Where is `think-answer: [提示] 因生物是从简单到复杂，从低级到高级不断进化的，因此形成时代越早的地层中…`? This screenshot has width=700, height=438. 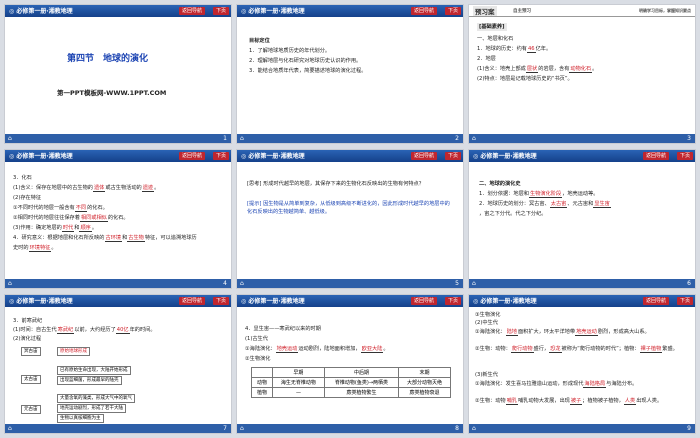
think-answer: [提示] 因生物是从简单到复杂，从低级到高级不断进化的，因此形成时代越早的地层中… is located at coordinates (348, 208).